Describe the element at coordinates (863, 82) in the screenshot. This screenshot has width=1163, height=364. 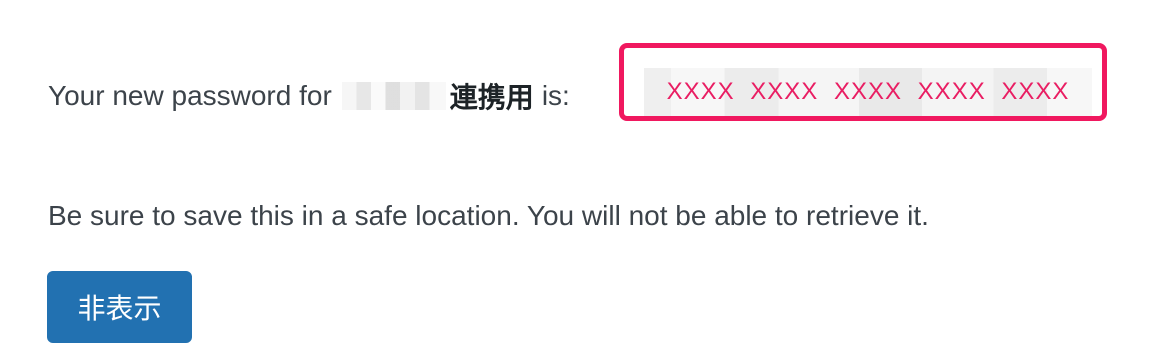
I see `password-highlight-box` at that location.